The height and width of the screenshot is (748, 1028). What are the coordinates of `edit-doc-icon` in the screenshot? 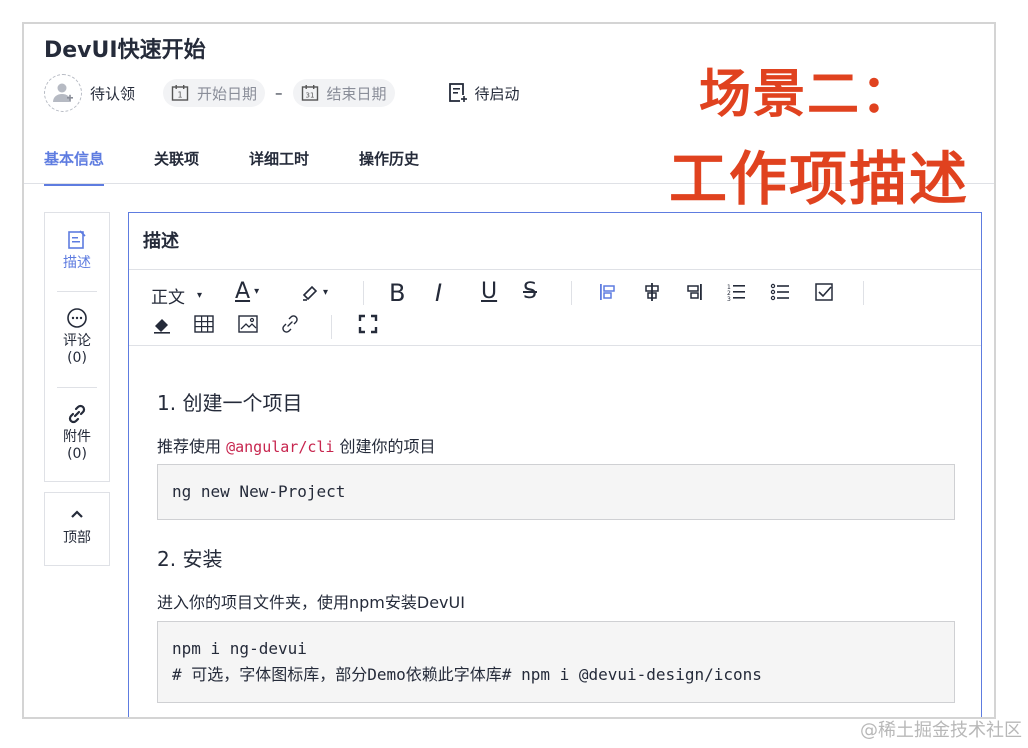 It's located at (77, 239).